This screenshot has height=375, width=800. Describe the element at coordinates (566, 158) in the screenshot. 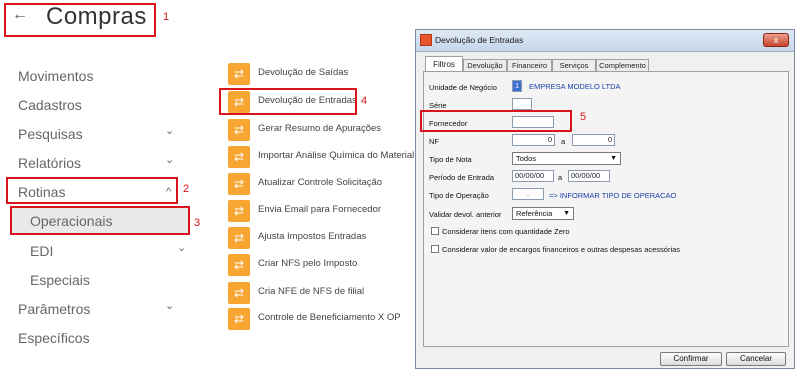

I see `tipo-nota-select: Todos ▼` at that location.